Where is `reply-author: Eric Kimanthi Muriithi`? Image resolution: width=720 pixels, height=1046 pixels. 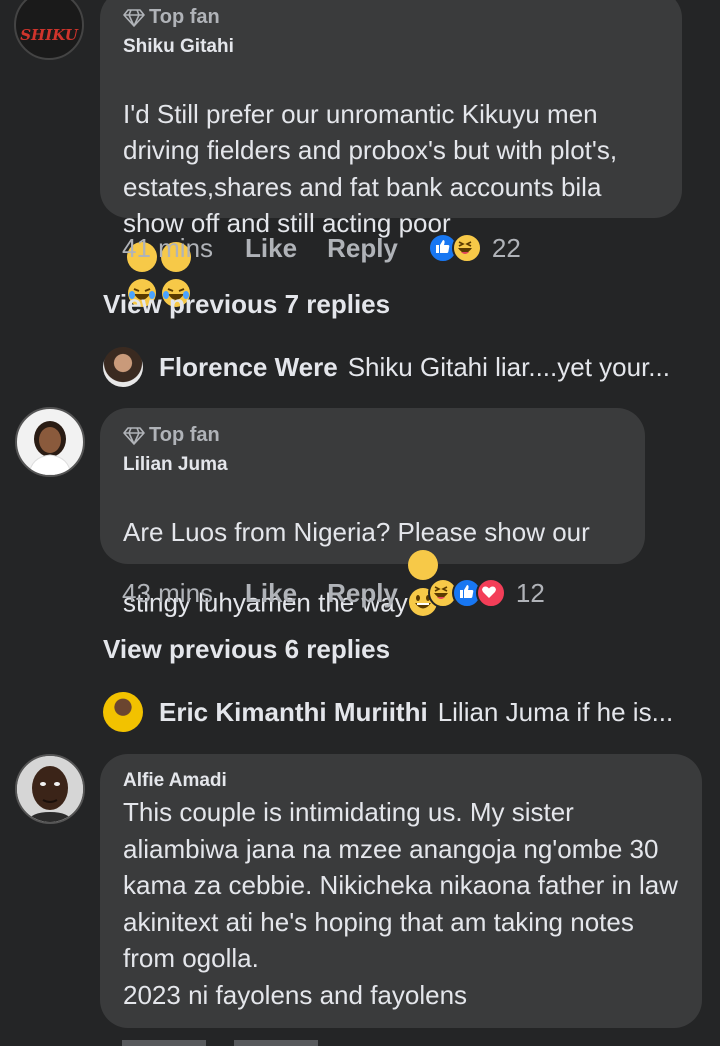 reply-author: Eric Kimanthi Muriithi is located at coordinates (293, 712).